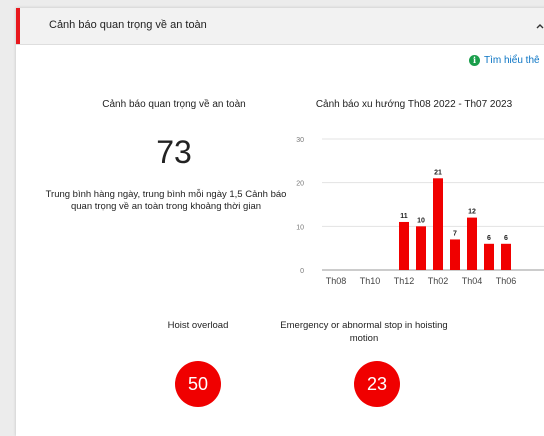 The width and height of the screenshot is (544, 436). What do you see at coordinates (300, 140) in the screenshot?
I see `y-tick-label: 30` at bounding box center [300, 140].